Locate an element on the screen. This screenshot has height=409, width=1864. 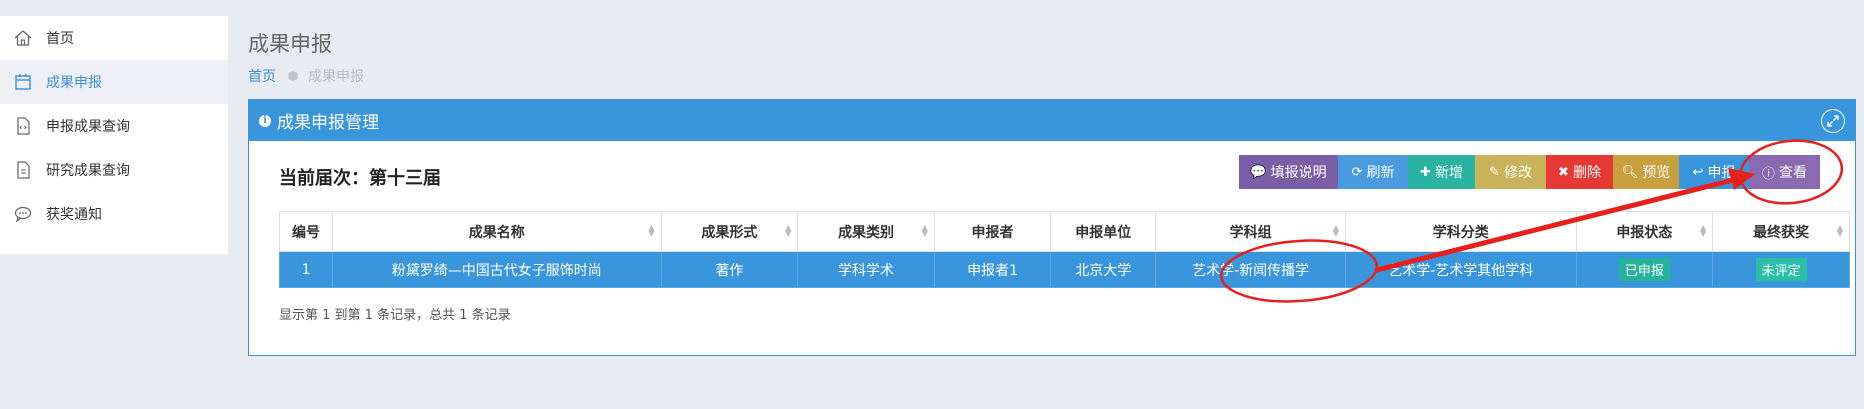
cell-id: 1 is located at coordinates (306, 269).